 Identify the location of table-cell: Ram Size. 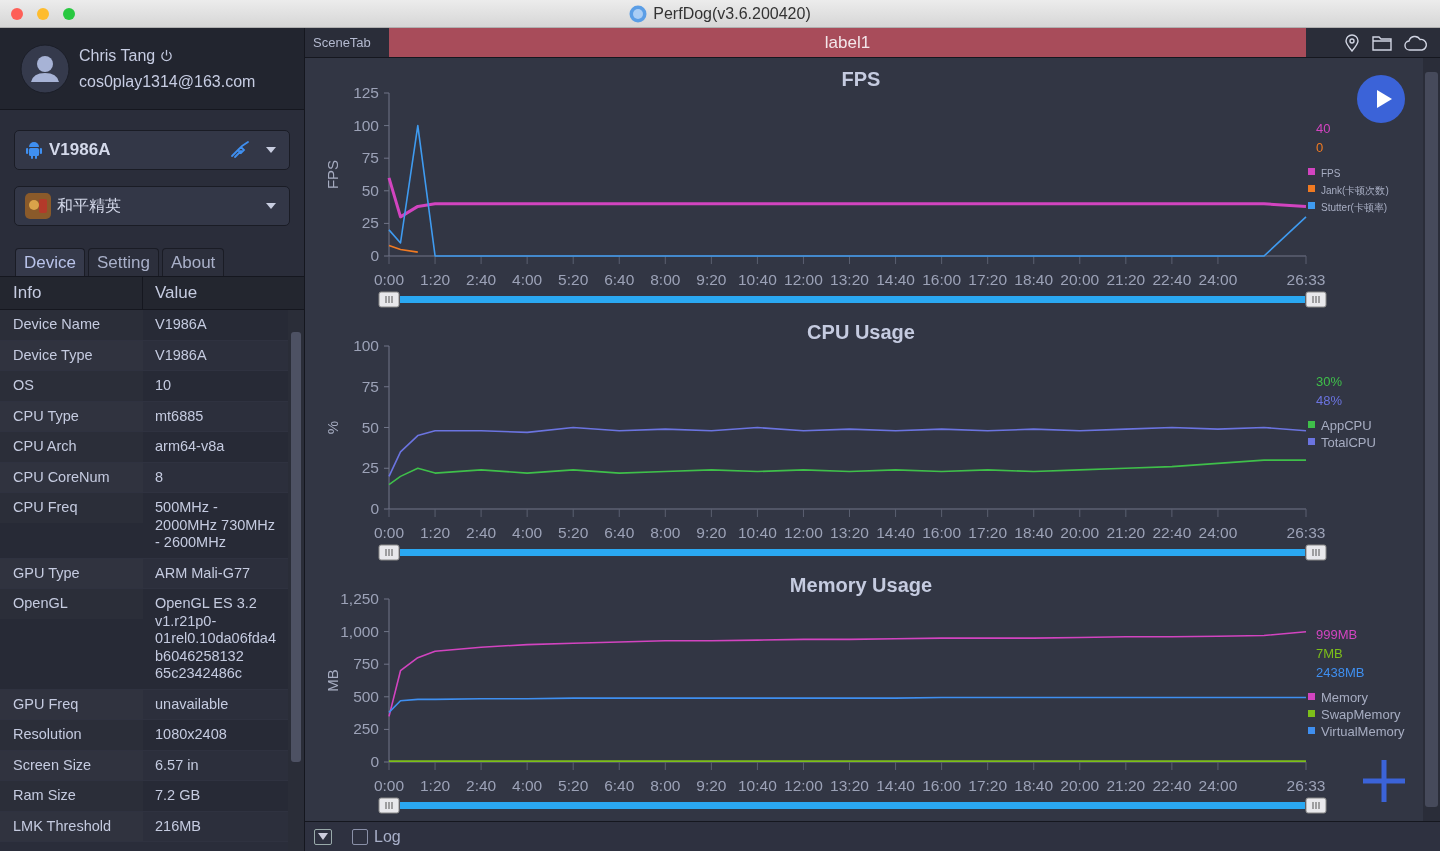
(71, 796).